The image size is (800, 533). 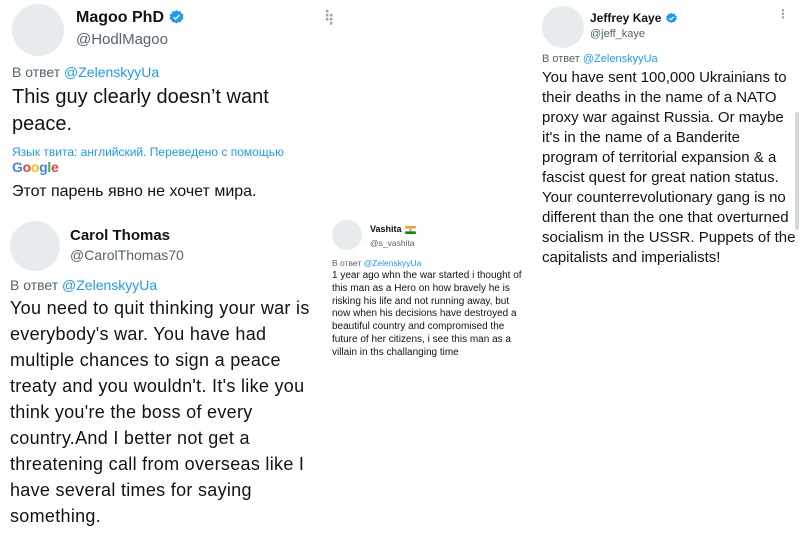 What do you see at coordinates (134, 191) in the screenshot?
I see `translated-text: Этот парень явно не хочет мира.` at bounding box center [134, 191].